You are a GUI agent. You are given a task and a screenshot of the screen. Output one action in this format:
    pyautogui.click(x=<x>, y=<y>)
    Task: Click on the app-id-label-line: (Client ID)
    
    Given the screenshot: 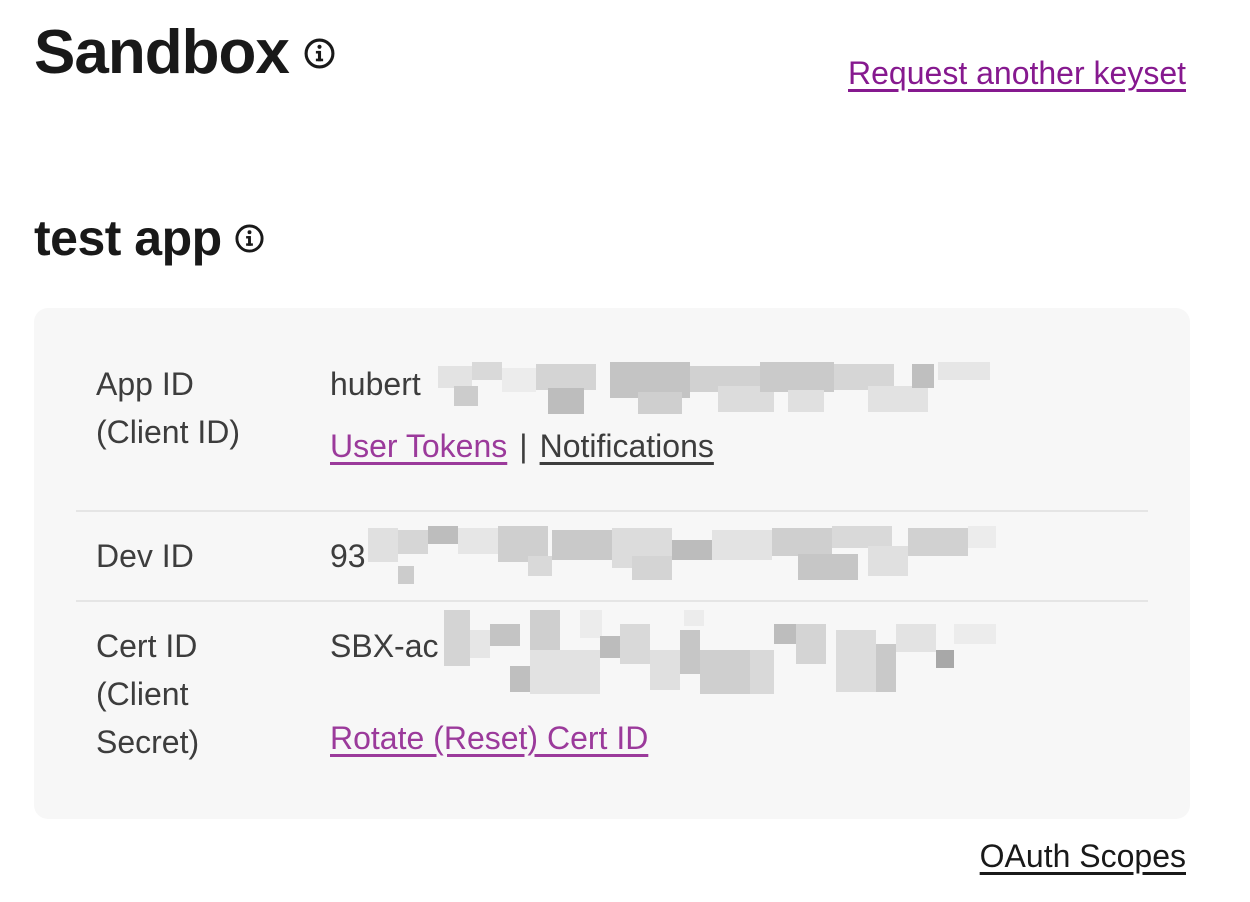 What is the action you would take?
    pyautogui.click(x=168, y=432)
    